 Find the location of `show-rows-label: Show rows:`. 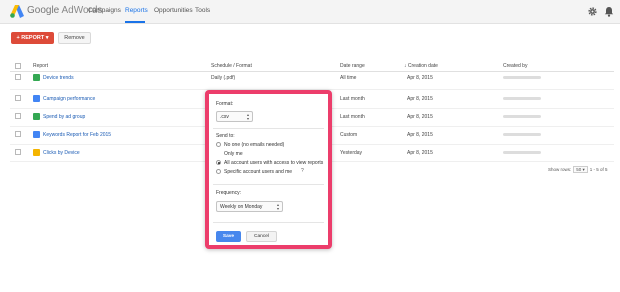

show-rows-label: Show rows: is located at coordinates (560, 169).